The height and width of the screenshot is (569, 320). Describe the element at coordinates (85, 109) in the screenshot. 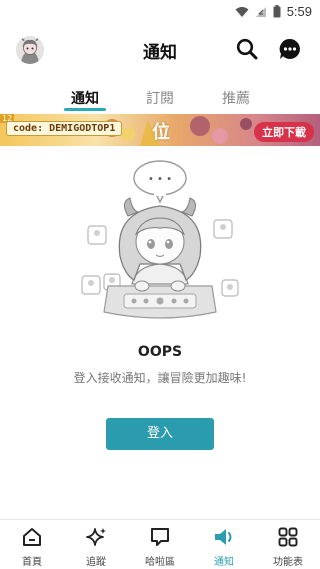

I see `active-tab-indicator` at that location.